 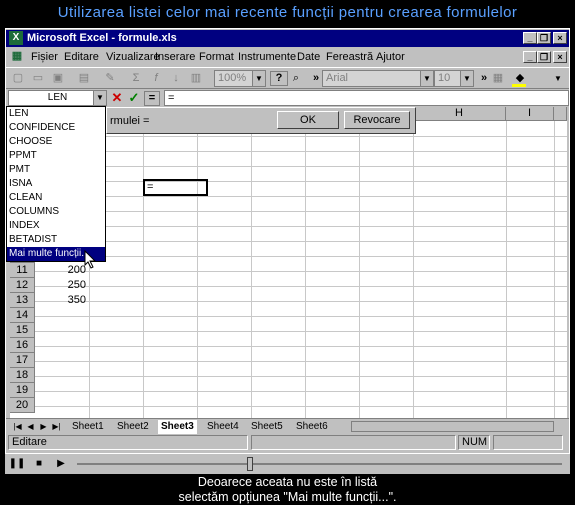 I want to click on doc-minimize-button: _, so click(x=530, y=57).